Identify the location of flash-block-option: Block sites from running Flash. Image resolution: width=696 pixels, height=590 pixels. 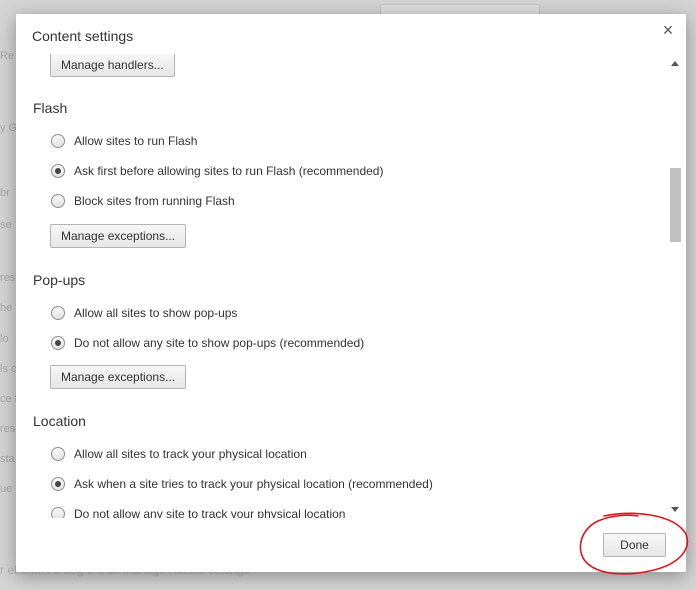
(143, 201).